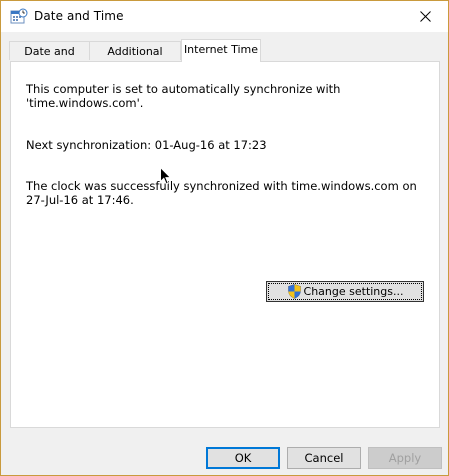  Describe the element at coordinates (79, 16) in the screenshot. I see `window-title: Date and Time` at that location.